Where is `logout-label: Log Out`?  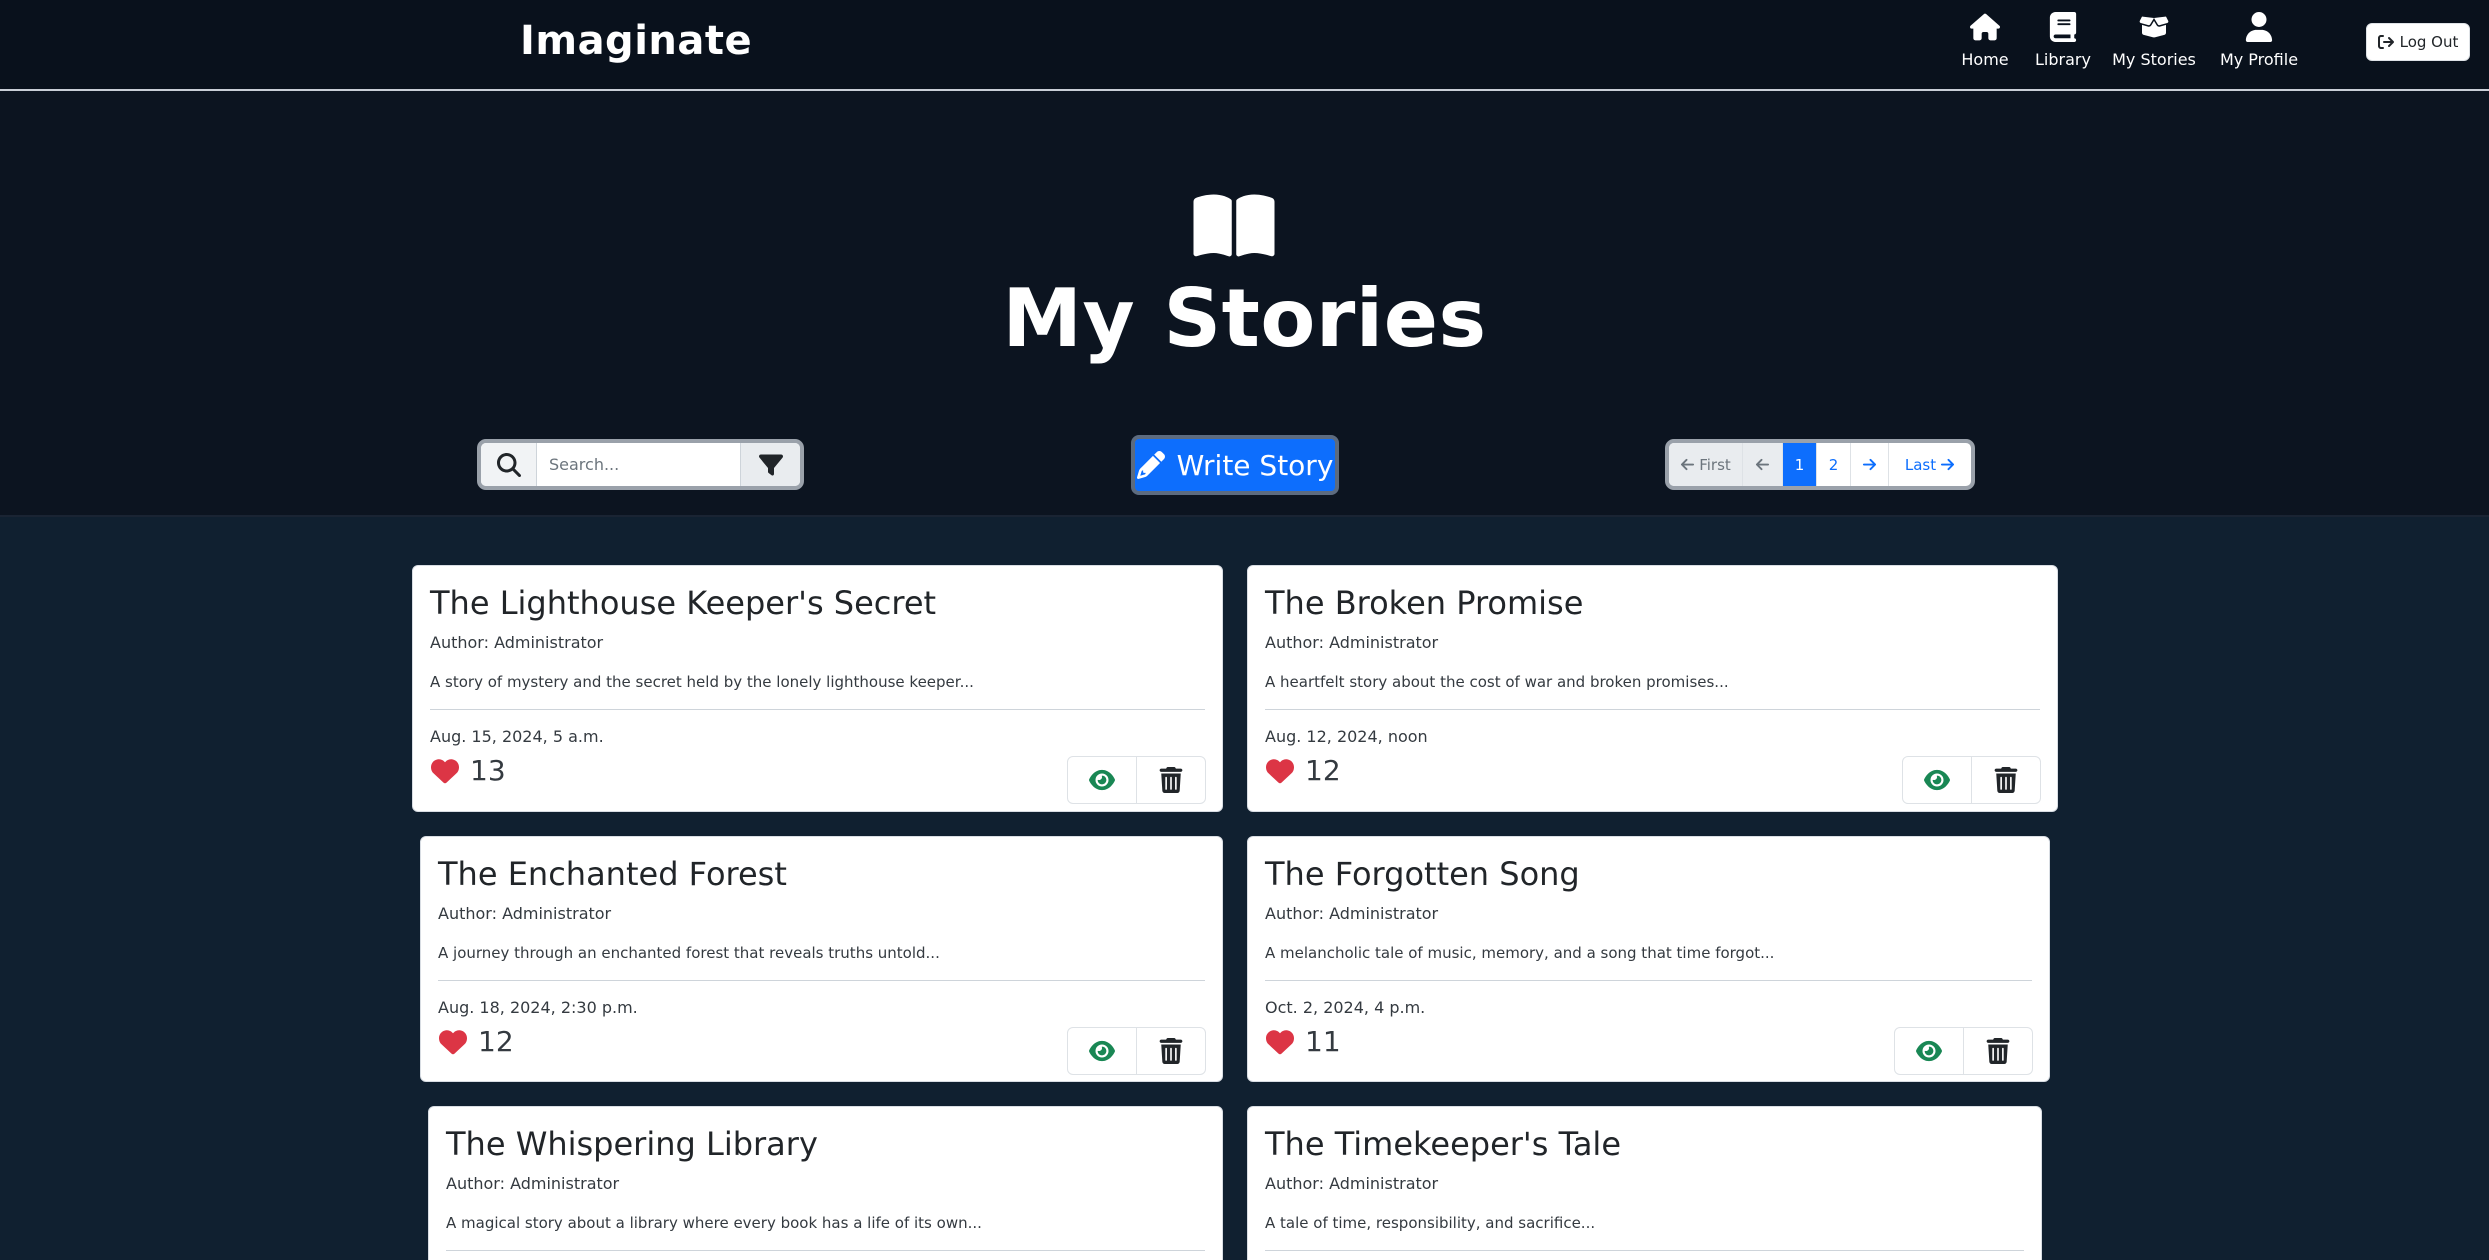 logout-label: Log Out is located at coordinates (2429, 42).